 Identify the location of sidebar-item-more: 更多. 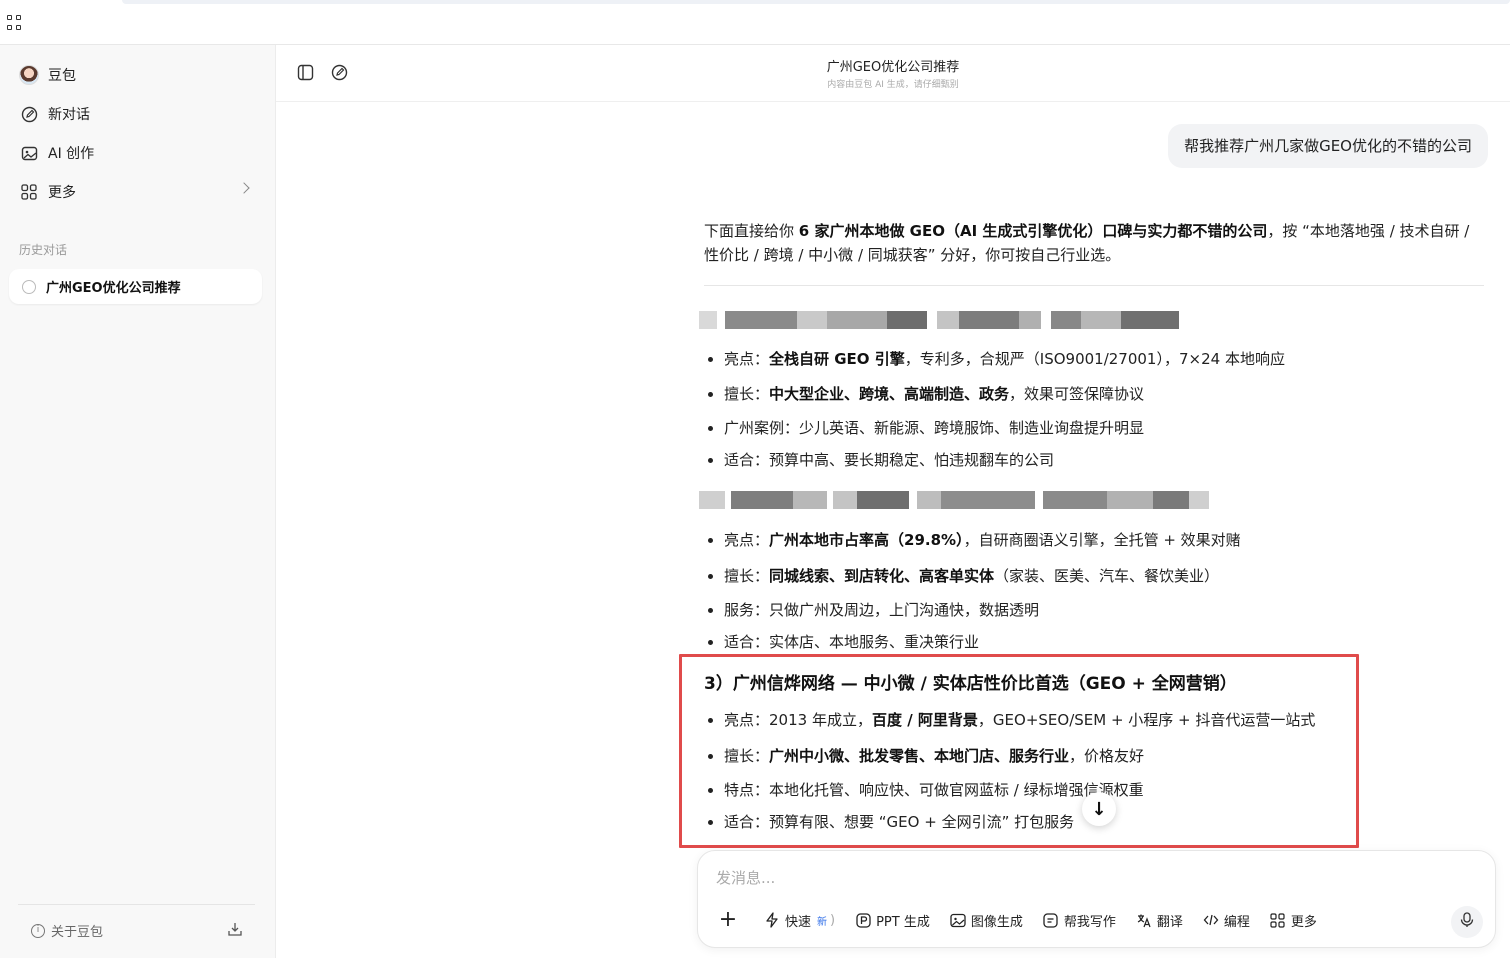
(137, 192).